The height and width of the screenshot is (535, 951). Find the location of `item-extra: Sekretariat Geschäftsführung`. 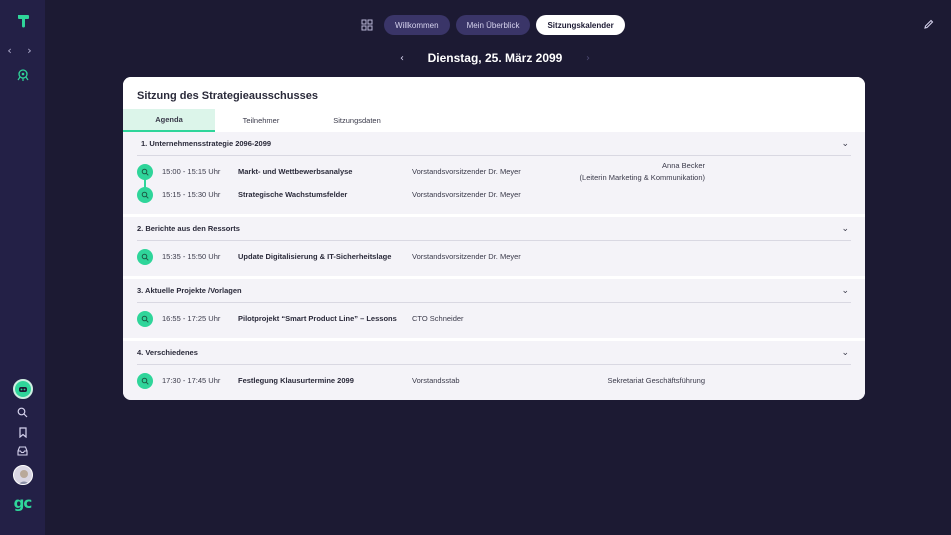

item-extra: Sekretariat Geschäftsführung is located at coordinates (656, 380).